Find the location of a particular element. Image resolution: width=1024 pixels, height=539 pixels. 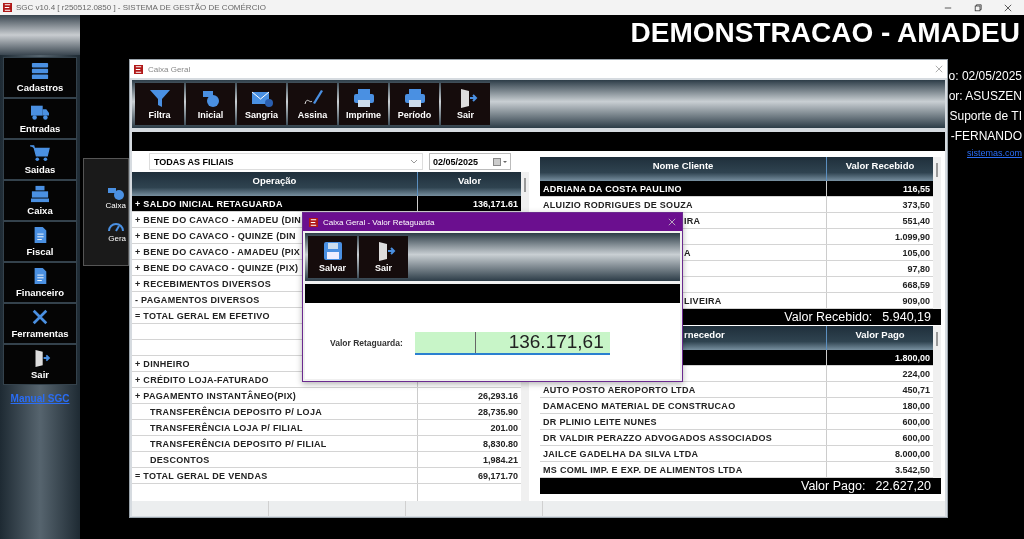

table-cell: DR PLINIO LEITE NUNES is located at coordinates (600, 421).